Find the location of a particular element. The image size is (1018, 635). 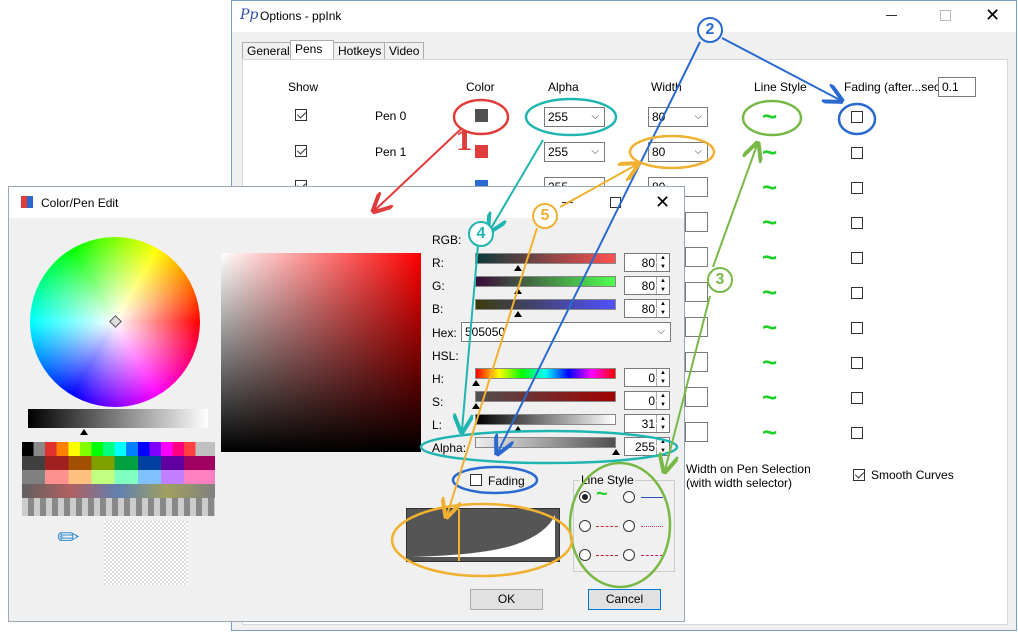

ok-button: OK is located at coordinates (506, 599).